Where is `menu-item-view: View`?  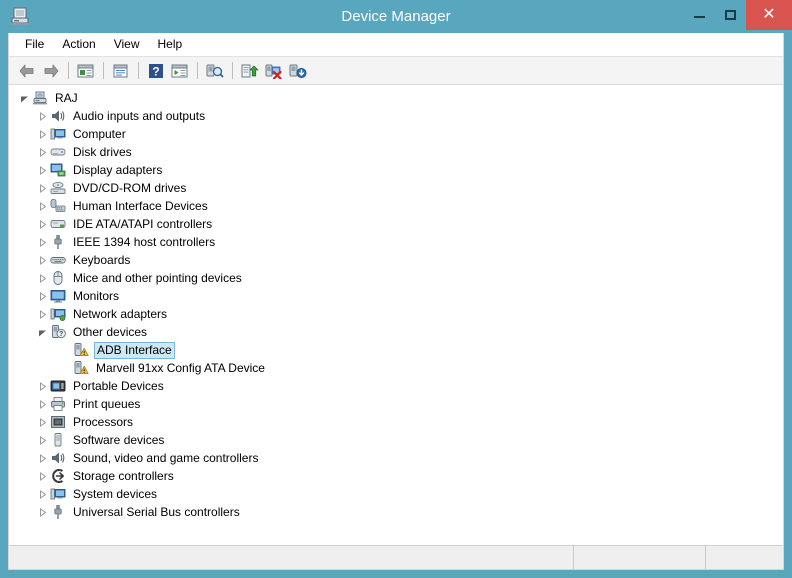 menu-item-view: View is located at coordinates (127, 44).